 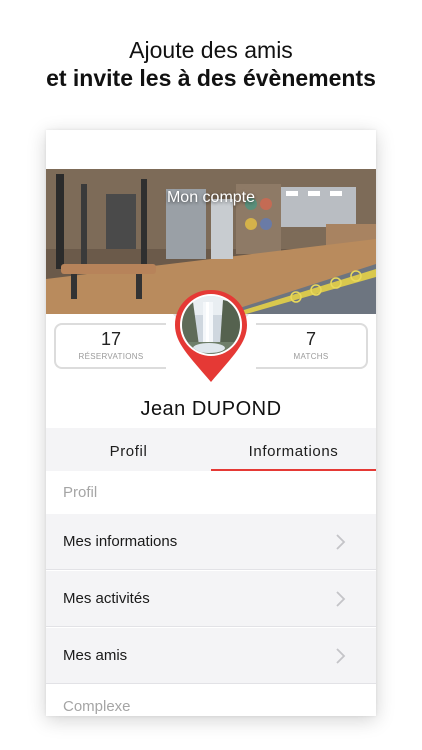 I want to click on avatar, so click(x=211, y=338).